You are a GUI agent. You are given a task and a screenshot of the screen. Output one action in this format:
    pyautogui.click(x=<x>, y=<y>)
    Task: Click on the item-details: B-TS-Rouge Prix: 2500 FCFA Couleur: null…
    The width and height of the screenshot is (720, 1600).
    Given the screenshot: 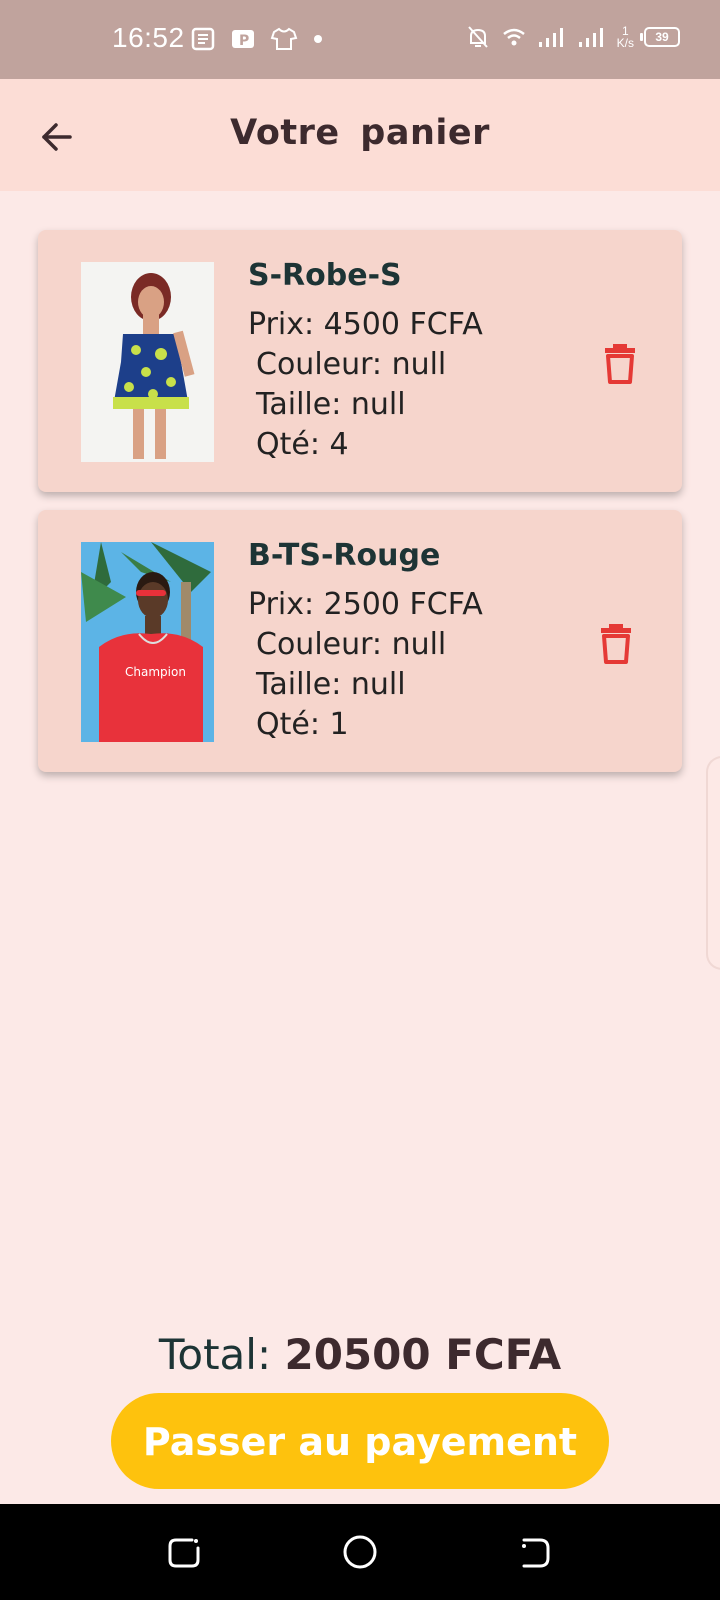 What is the action you would take?
    pyautogui.click(x=365, y=641)
    